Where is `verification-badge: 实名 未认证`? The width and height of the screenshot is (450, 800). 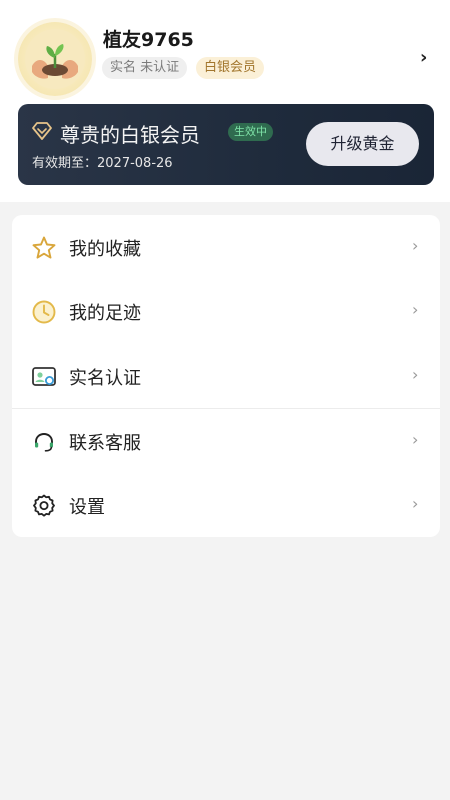 verification-badge: 实名 未认证 is located at coordinates (145, 68).